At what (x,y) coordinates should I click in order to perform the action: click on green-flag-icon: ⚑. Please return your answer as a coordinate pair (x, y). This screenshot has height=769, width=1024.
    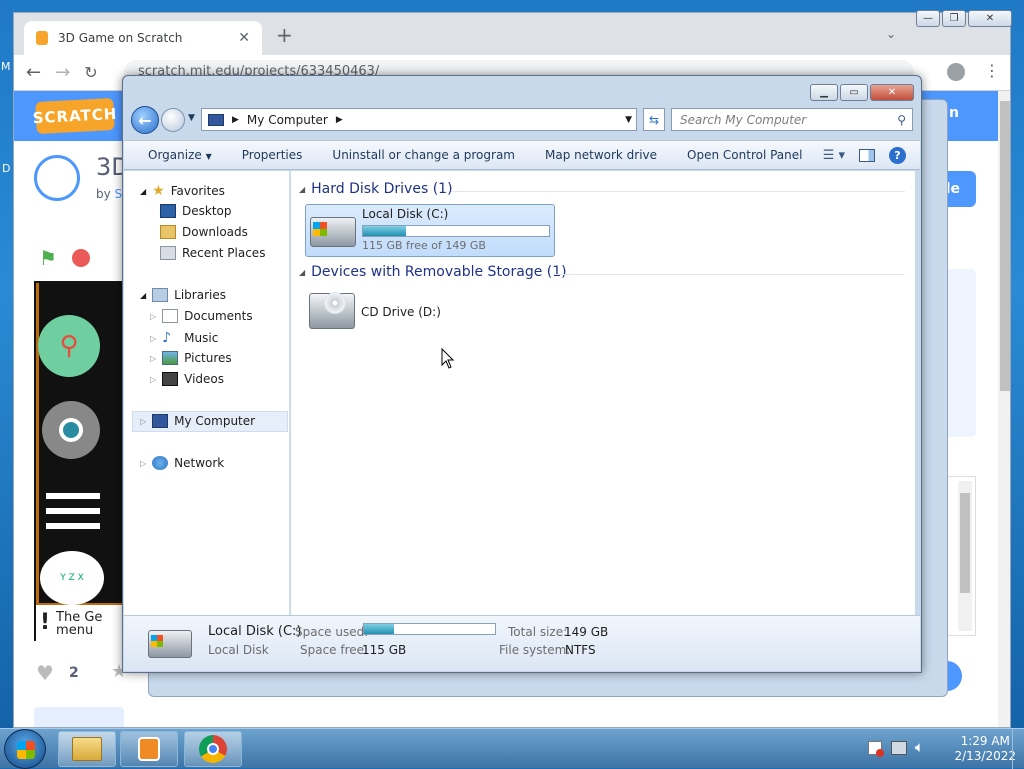
    Looking at the image, I should click on (48, 258).